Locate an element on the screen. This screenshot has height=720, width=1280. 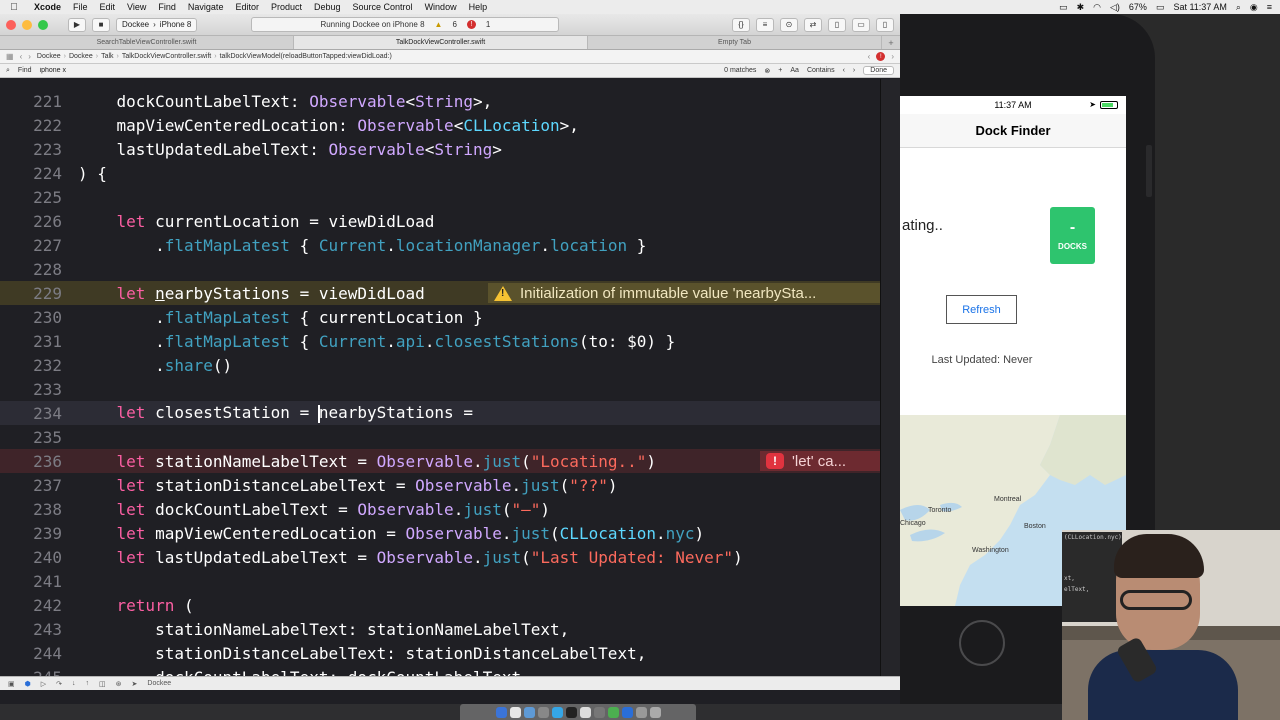
line-number: 228 is located at coordinates (31, 269).